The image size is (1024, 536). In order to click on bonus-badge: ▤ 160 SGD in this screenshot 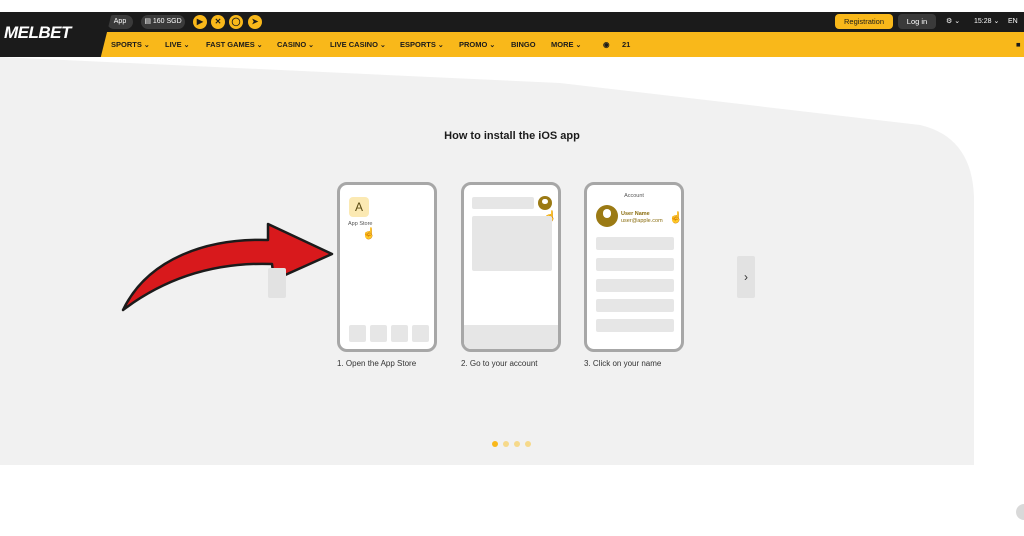, I will do `click(163, 22)`.